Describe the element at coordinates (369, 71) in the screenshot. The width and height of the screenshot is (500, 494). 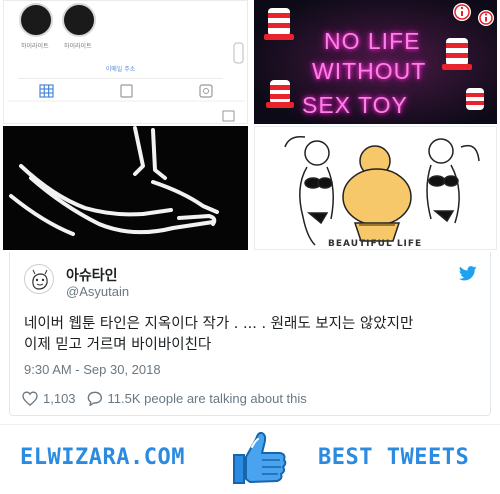
I see `neon-text-line: WITHOUT` at that location.